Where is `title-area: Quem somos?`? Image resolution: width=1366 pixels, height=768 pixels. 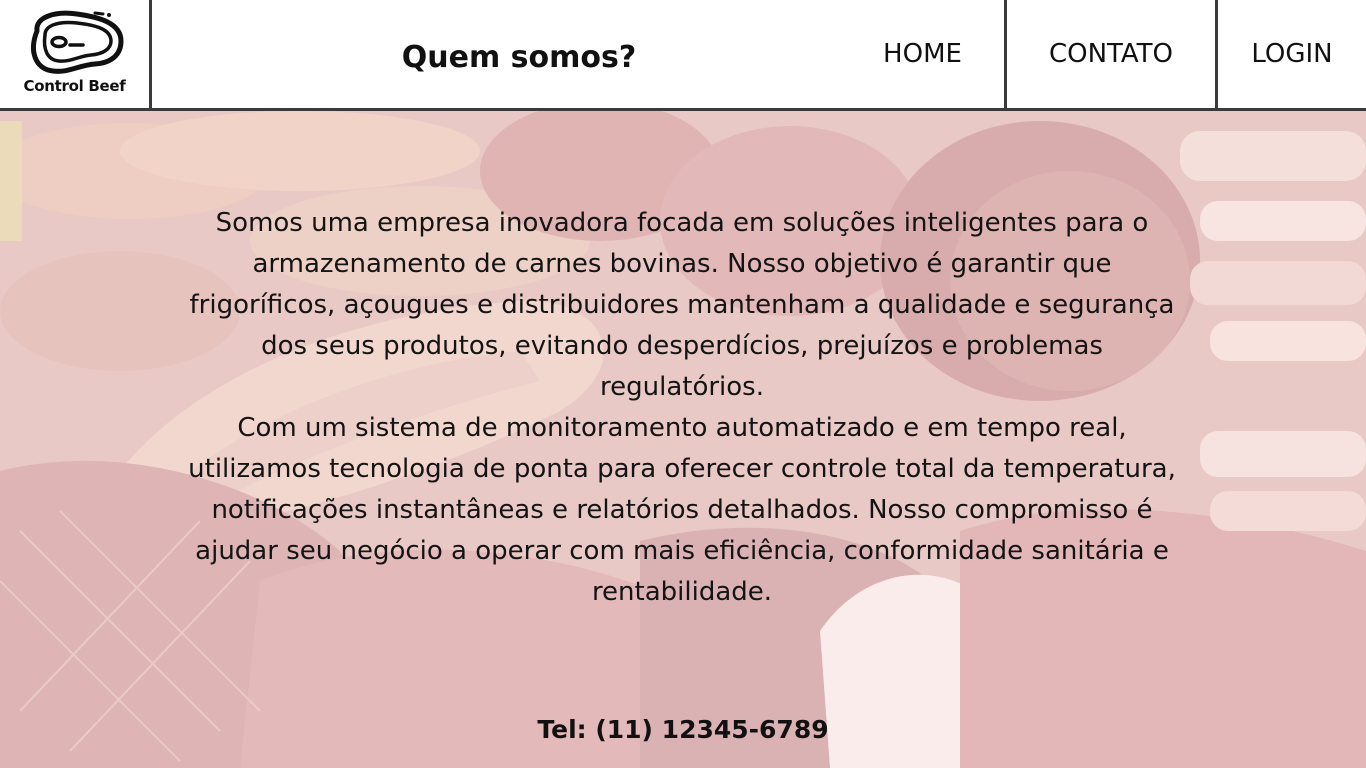
title-area: Quem somos? is located at coordinates (519, 54).